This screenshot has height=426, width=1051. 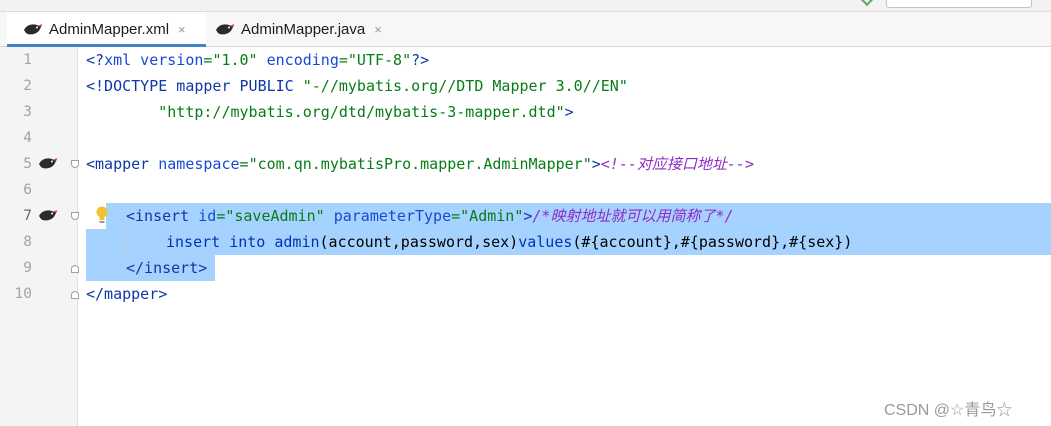 I want to click on line-number: 9, so click(x=27, y=268).